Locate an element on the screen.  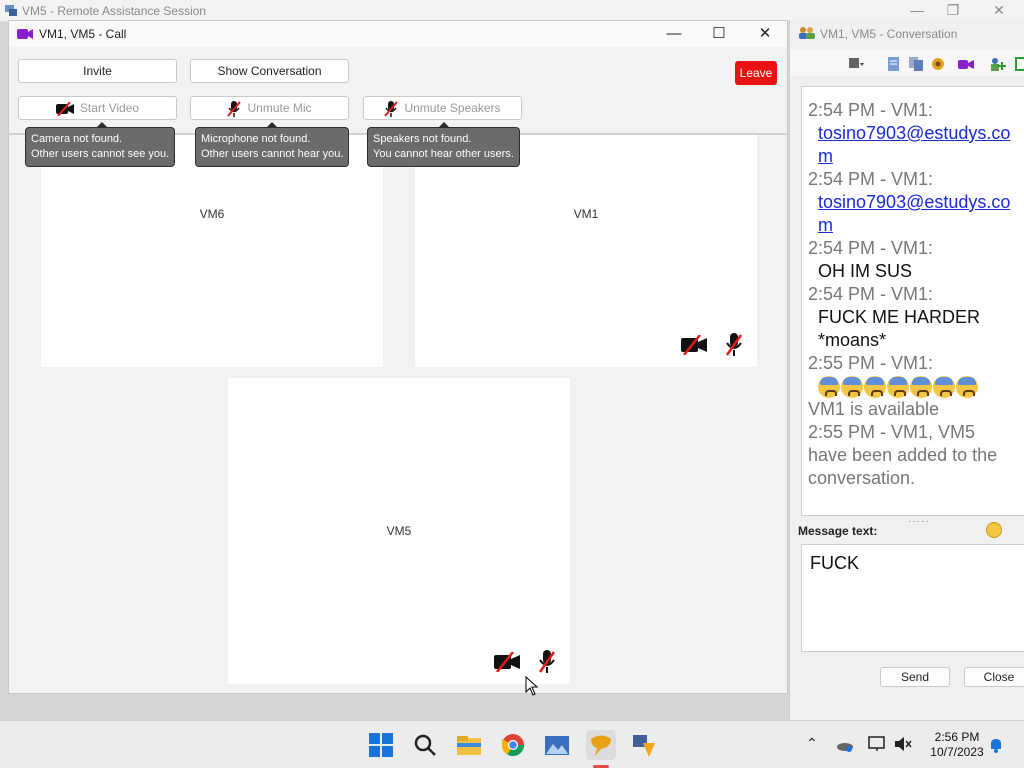
emoji-row is located at coordinates (913, 387).